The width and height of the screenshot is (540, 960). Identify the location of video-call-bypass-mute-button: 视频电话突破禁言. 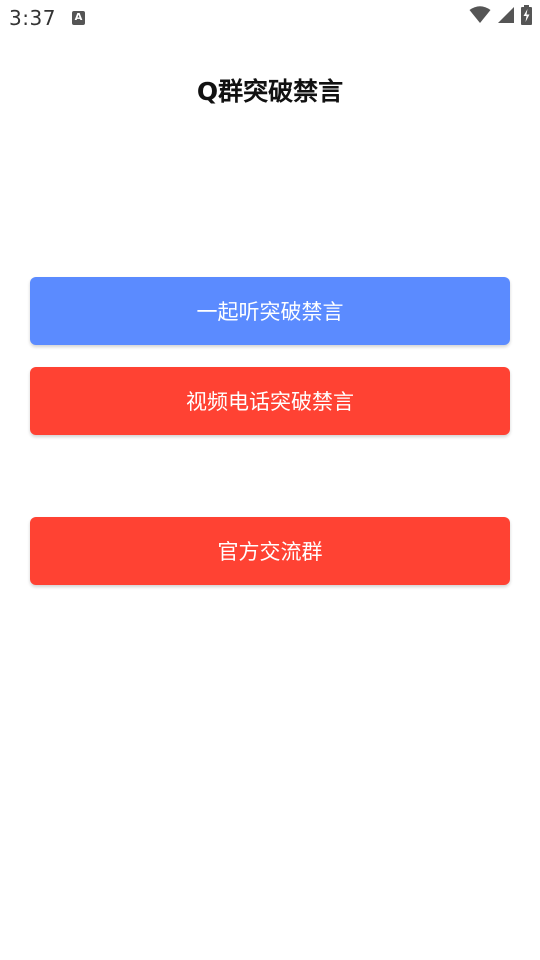
(270, 401).